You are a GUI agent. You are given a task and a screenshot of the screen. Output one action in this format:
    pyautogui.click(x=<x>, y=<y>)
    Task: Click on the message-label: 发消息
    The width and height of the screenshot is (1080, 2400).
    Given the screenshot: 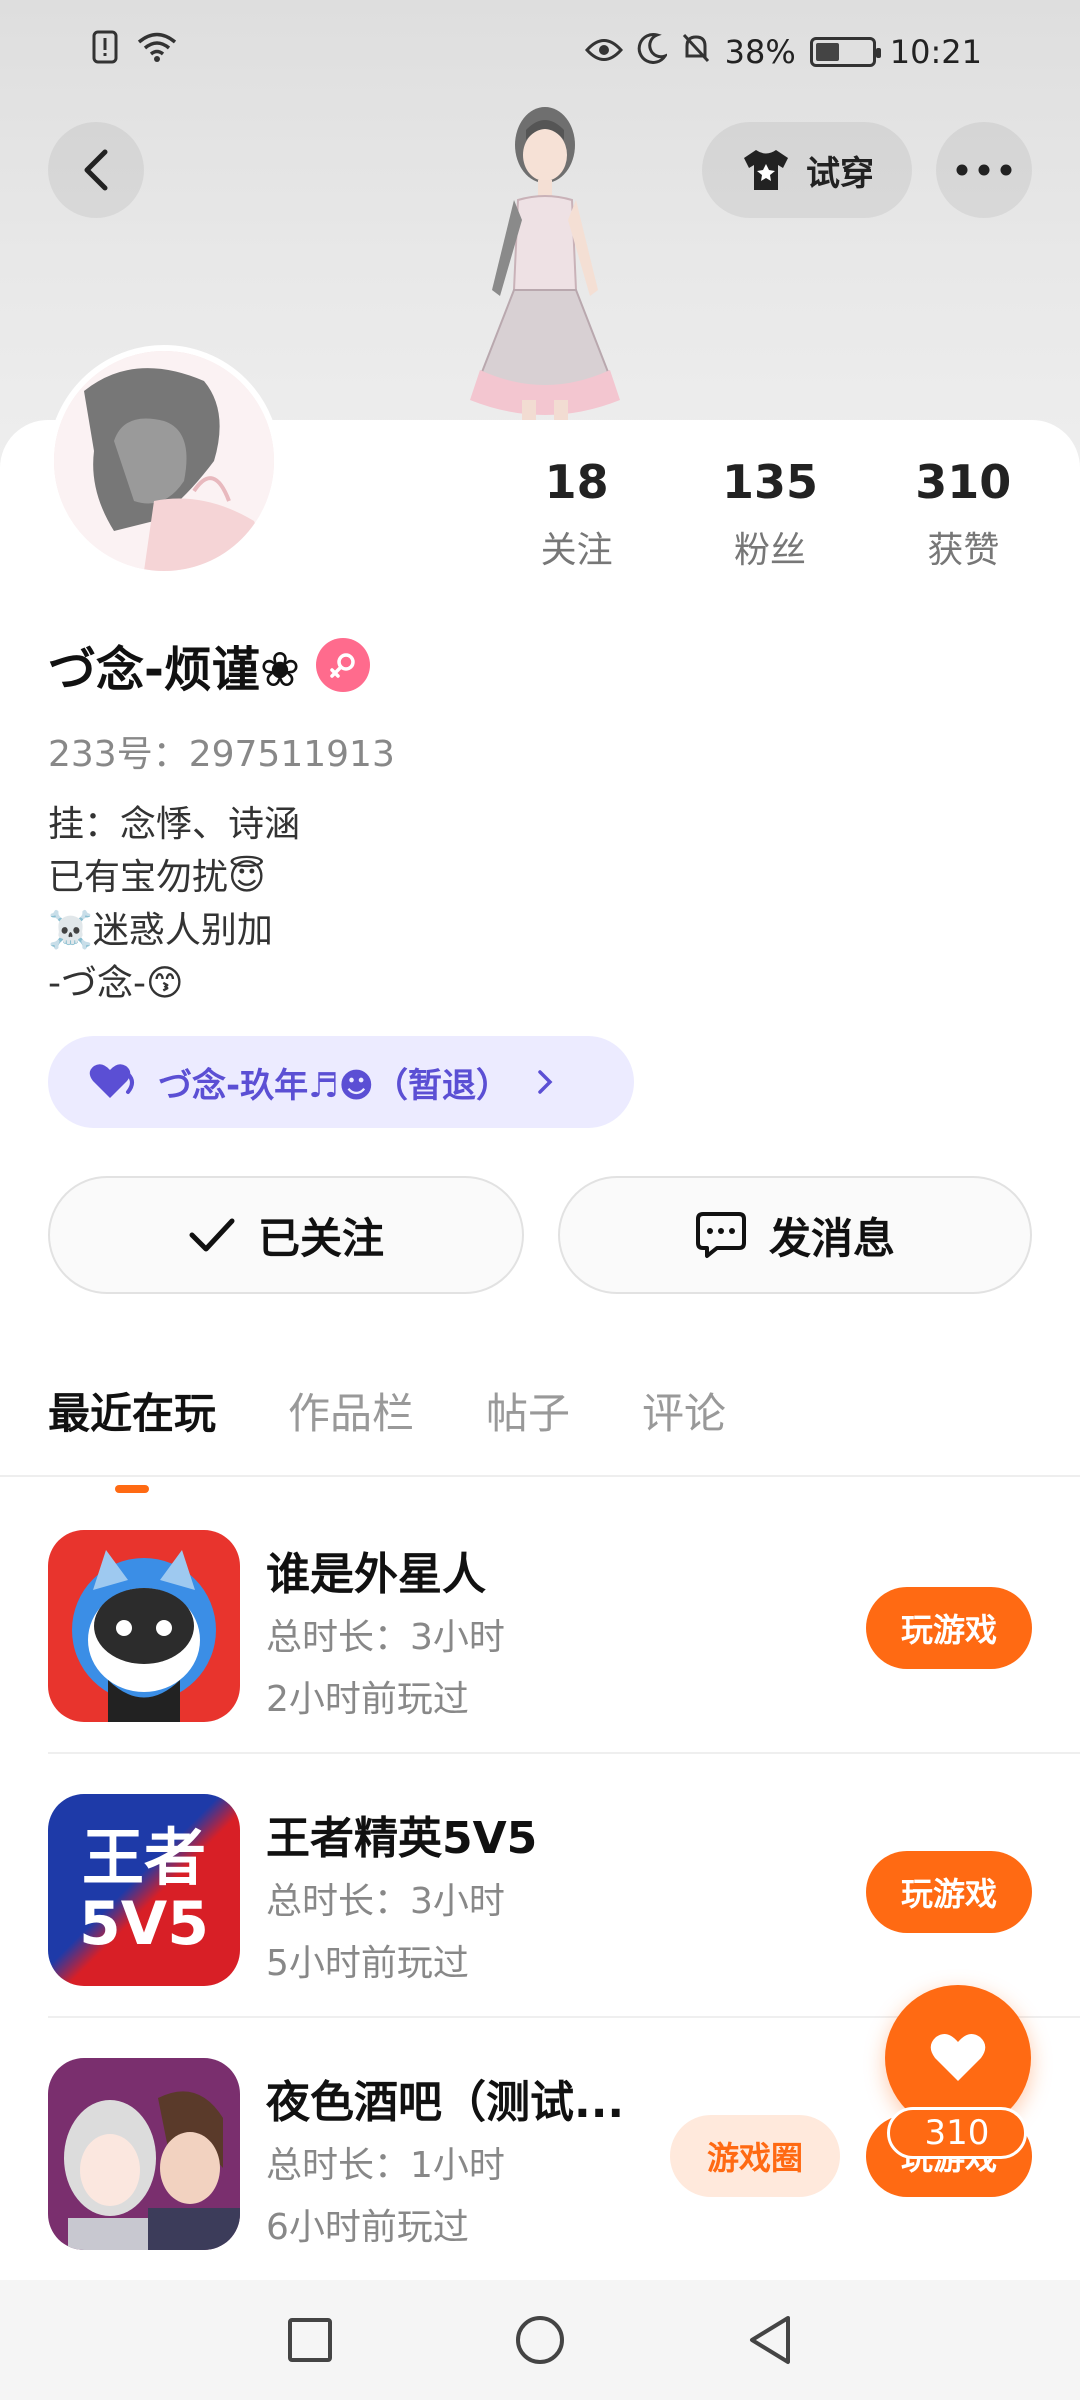 What is the action you would take?
    pyautogui.click(x=831, y=1238)
    